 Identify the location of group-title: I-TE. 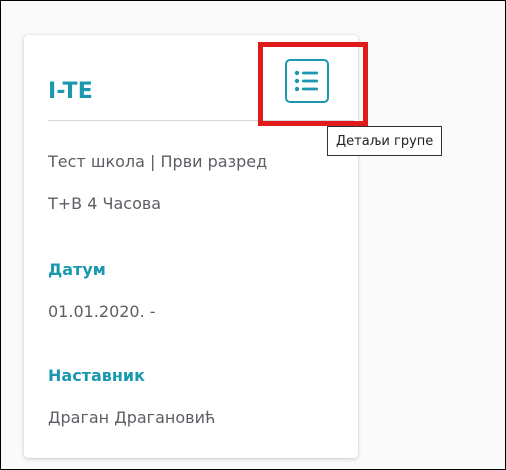
(70, 91).